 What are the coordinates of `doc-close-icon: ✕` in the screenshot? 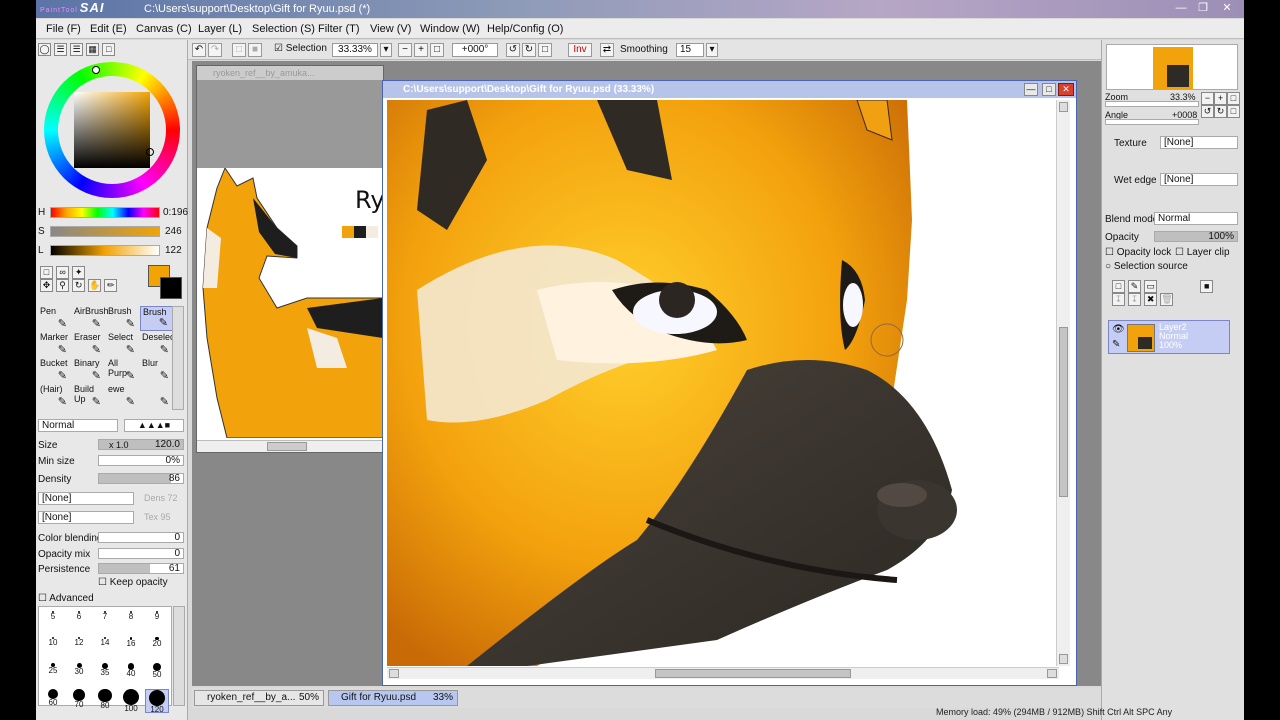 It's located at (1066, 89).